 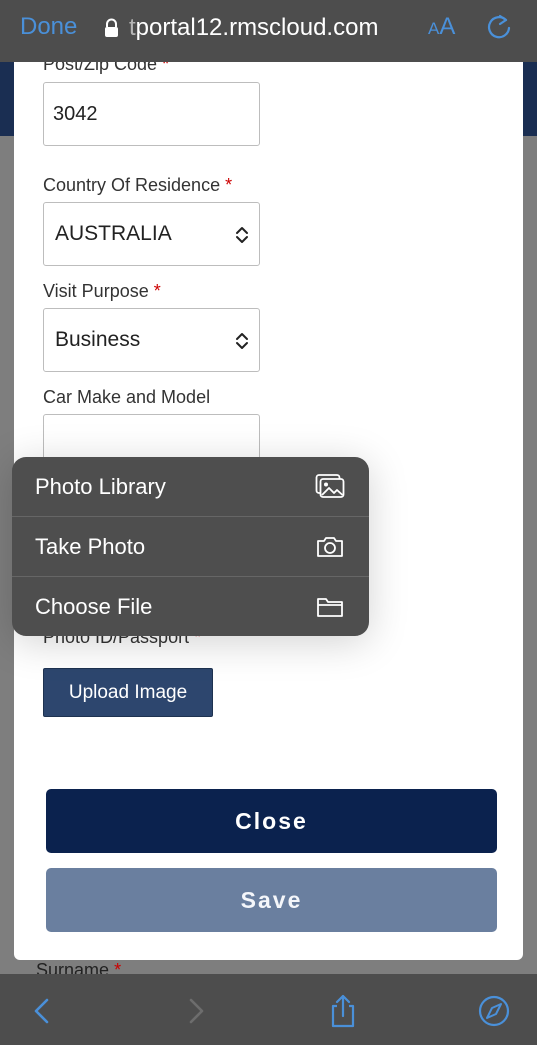 I want to click on menu-item-take-photo: Take Photo, so click(x=190, y=547).